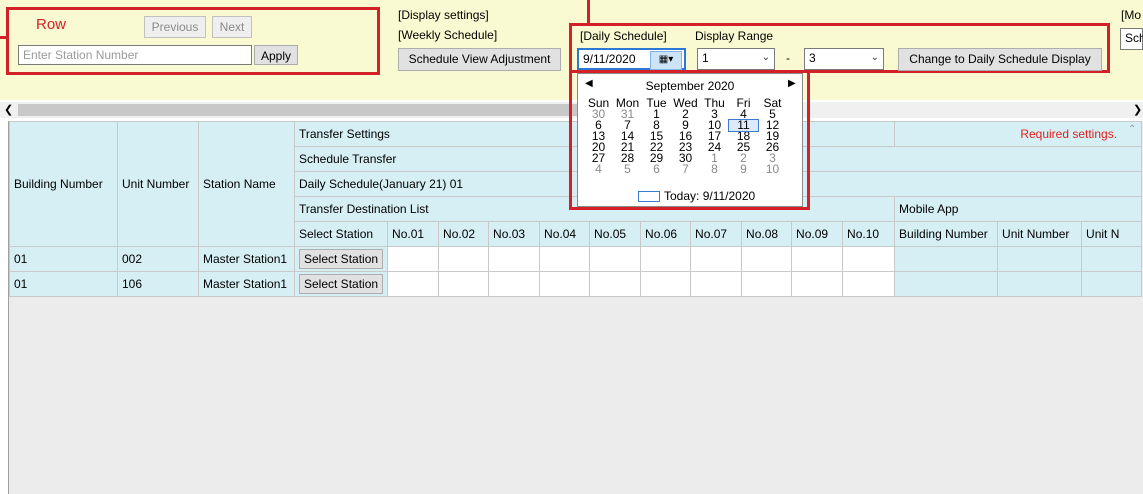 The height and width of the screenshot is (494, 1143). I want to click on mobile-unit-n-header: Unit N, so click(1112, 234).